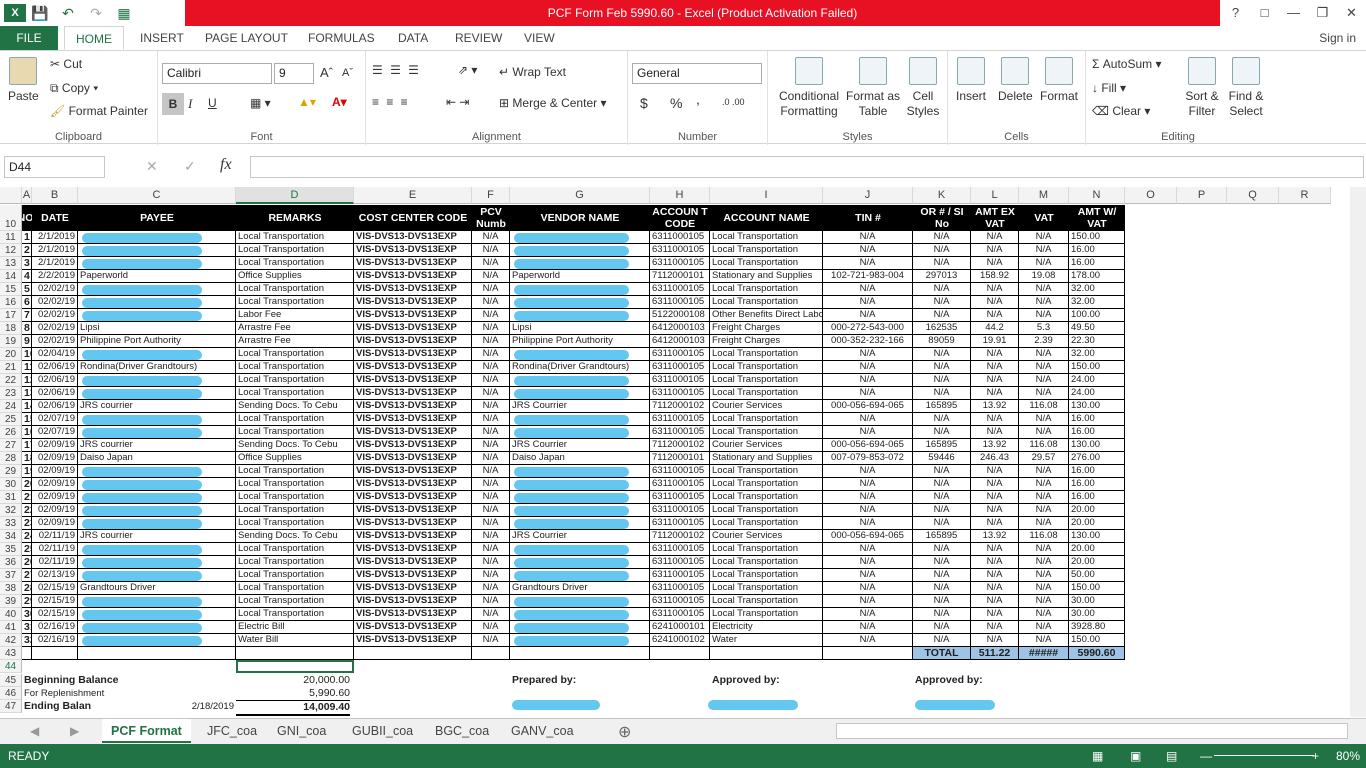 The width and height of the screenshot is (1366, 768). What do you see at coordinates (1097, 302) in the screenshot?
I see `table-cell: 32.00` at bounding box center [1097, 302].